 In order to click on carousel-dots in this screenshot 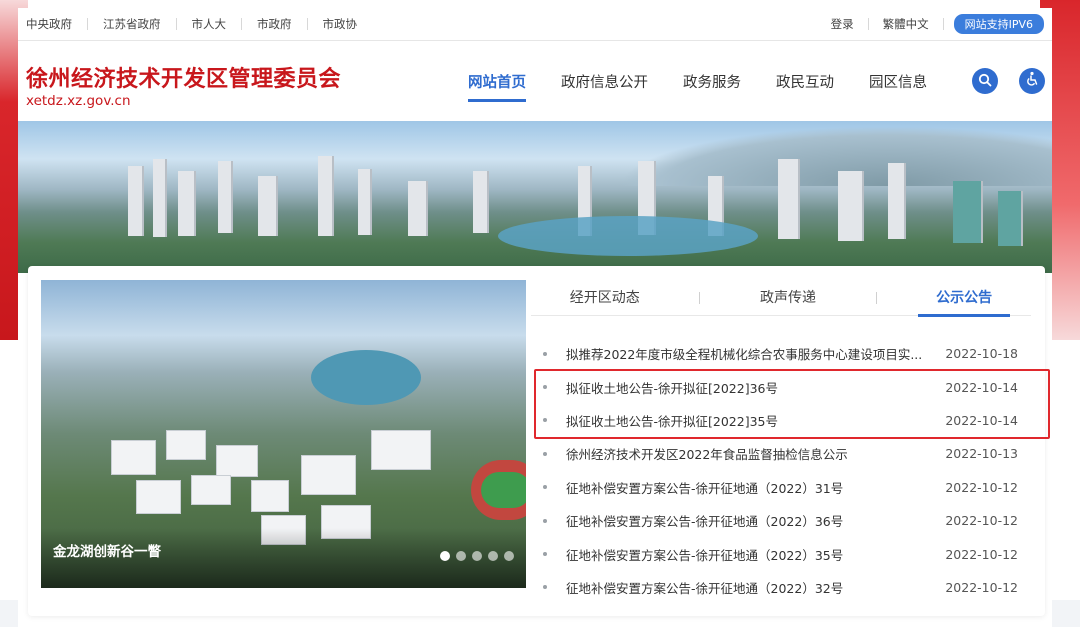, I will do `click(477, 556)`.